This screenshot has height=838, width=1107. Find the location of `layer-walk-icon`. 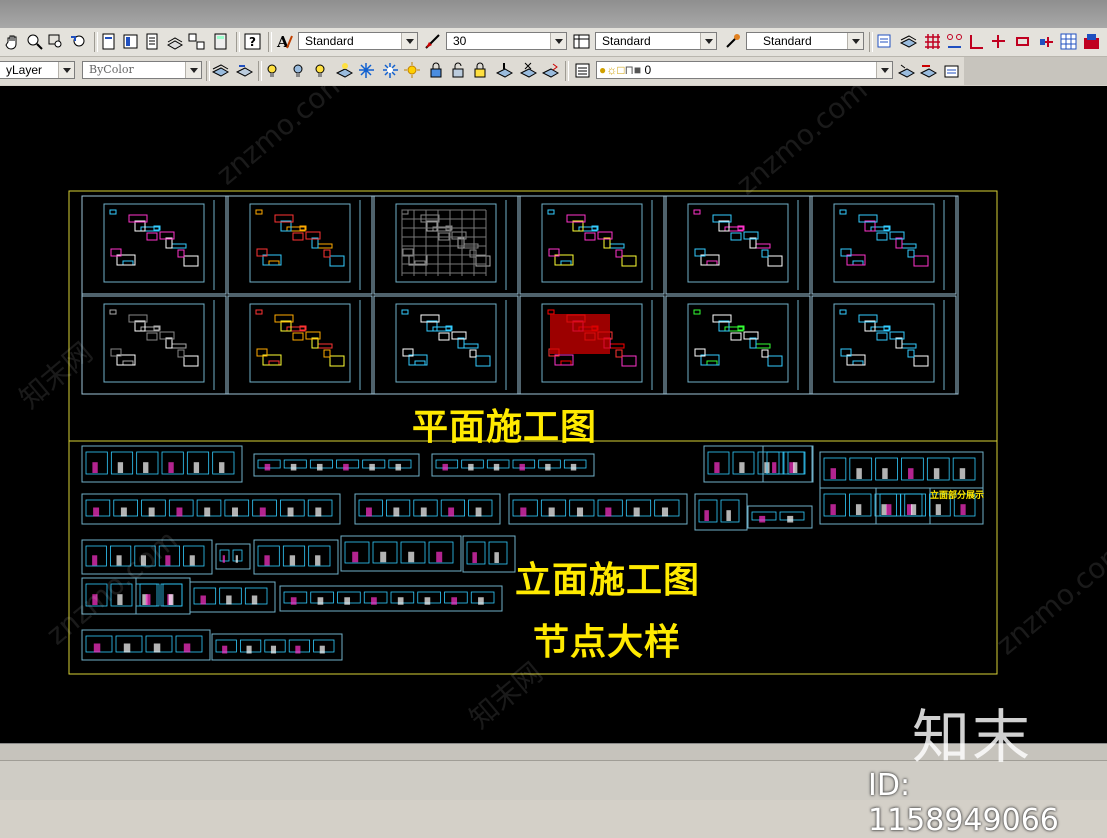

layer-walk-icon is located at coordinates (344, 70).